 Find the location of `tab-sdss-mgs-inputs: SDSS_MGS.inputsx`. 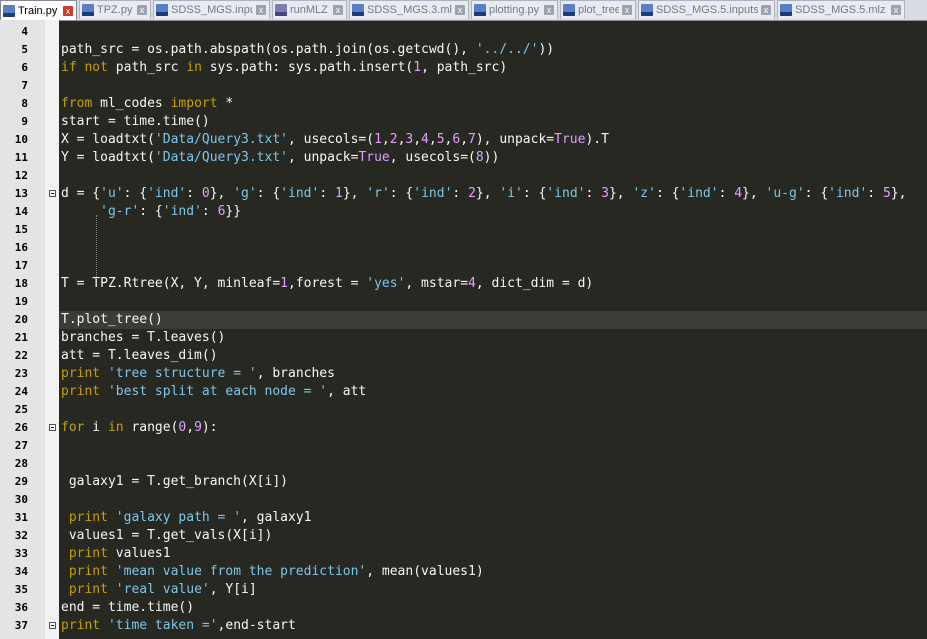

tab-sdss-mgs-inputs: SDSS_MGS.inputsx is located at coordinates (211, 9).